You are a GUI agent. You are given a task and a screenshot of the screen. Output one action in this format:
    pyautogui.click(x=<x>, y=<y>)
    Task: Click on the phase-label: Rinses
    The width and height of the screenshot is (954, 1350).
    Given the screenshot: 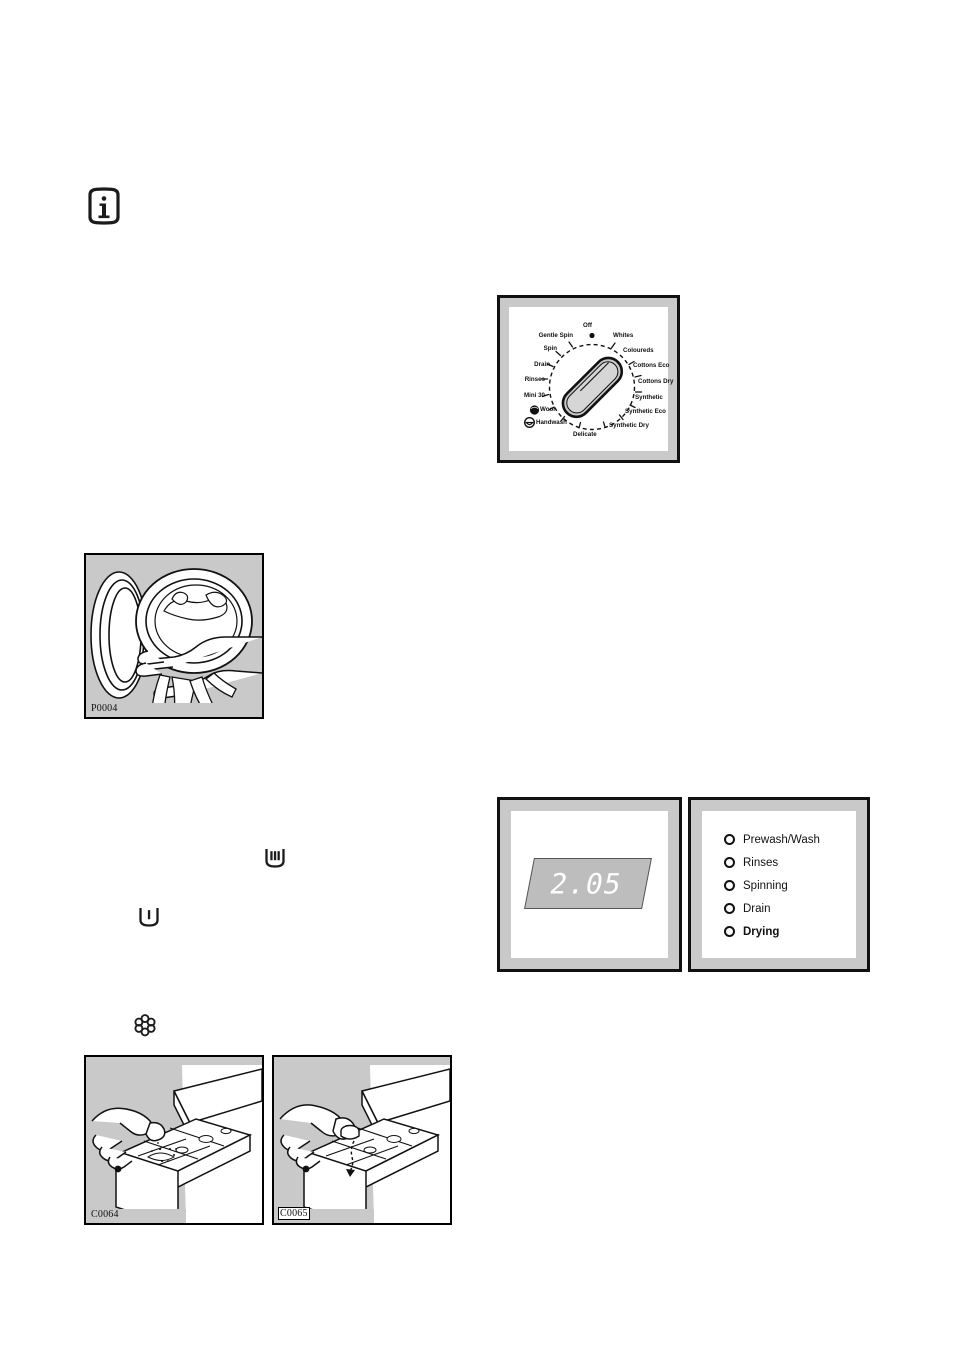 What is the action you would take?
    pyautogui.click(x=761, y=862)
    